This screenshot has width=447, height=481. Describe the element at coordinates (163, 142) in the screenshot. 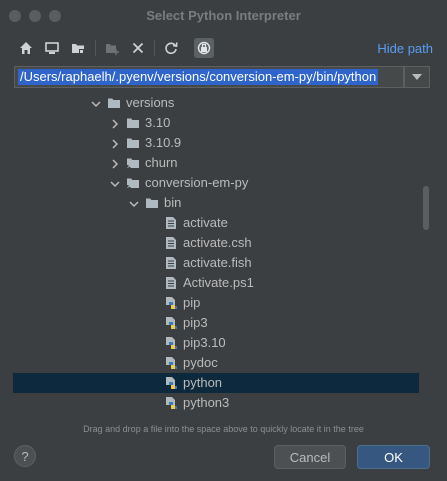

I see `tree-row-label: 3.10.9` at that location.